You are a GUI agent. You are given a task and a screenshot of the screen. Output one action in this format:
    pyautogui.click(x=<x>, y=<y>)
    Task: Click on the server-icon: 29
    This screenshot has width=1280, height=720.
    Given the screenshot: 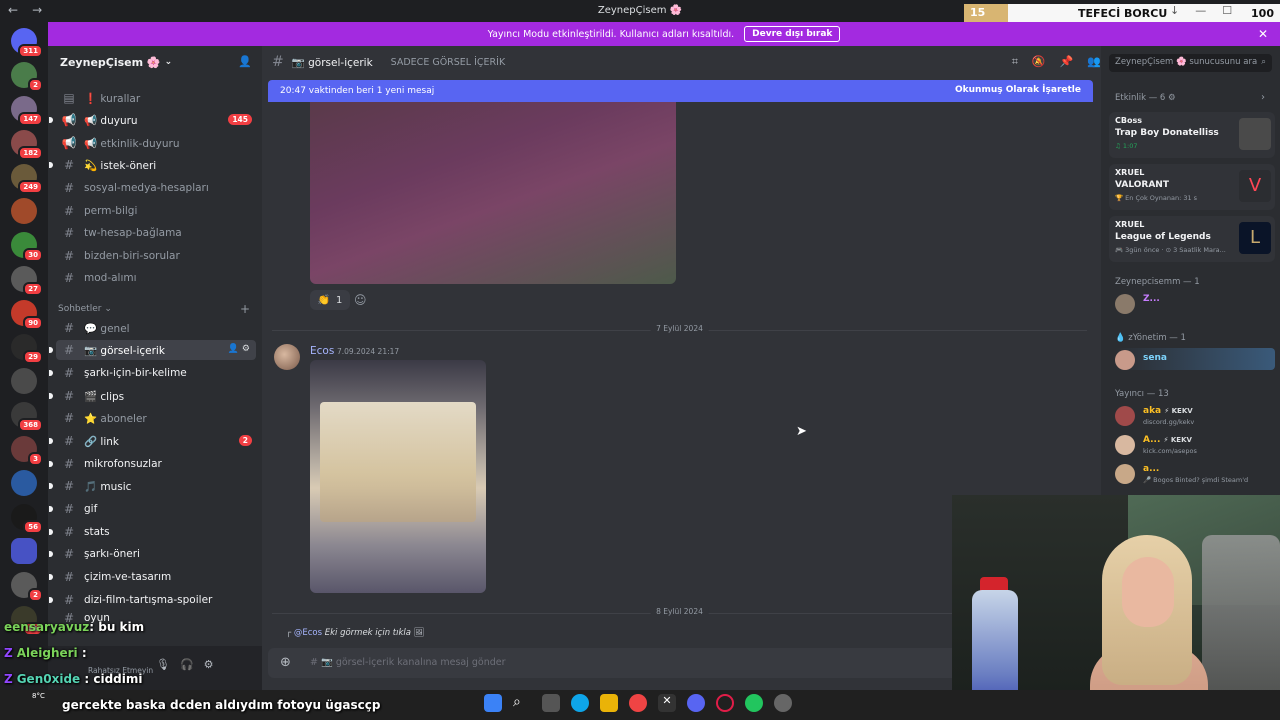 What is the action you would take?
    pyautogui.click(x=27, y=349)
    